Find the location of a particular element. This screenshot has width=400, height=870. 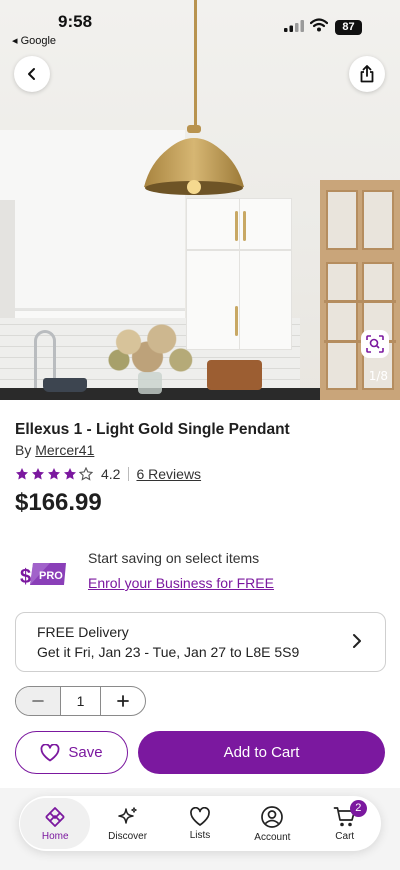

quantity-stepper: 1 is located at coordinates (80, 701).